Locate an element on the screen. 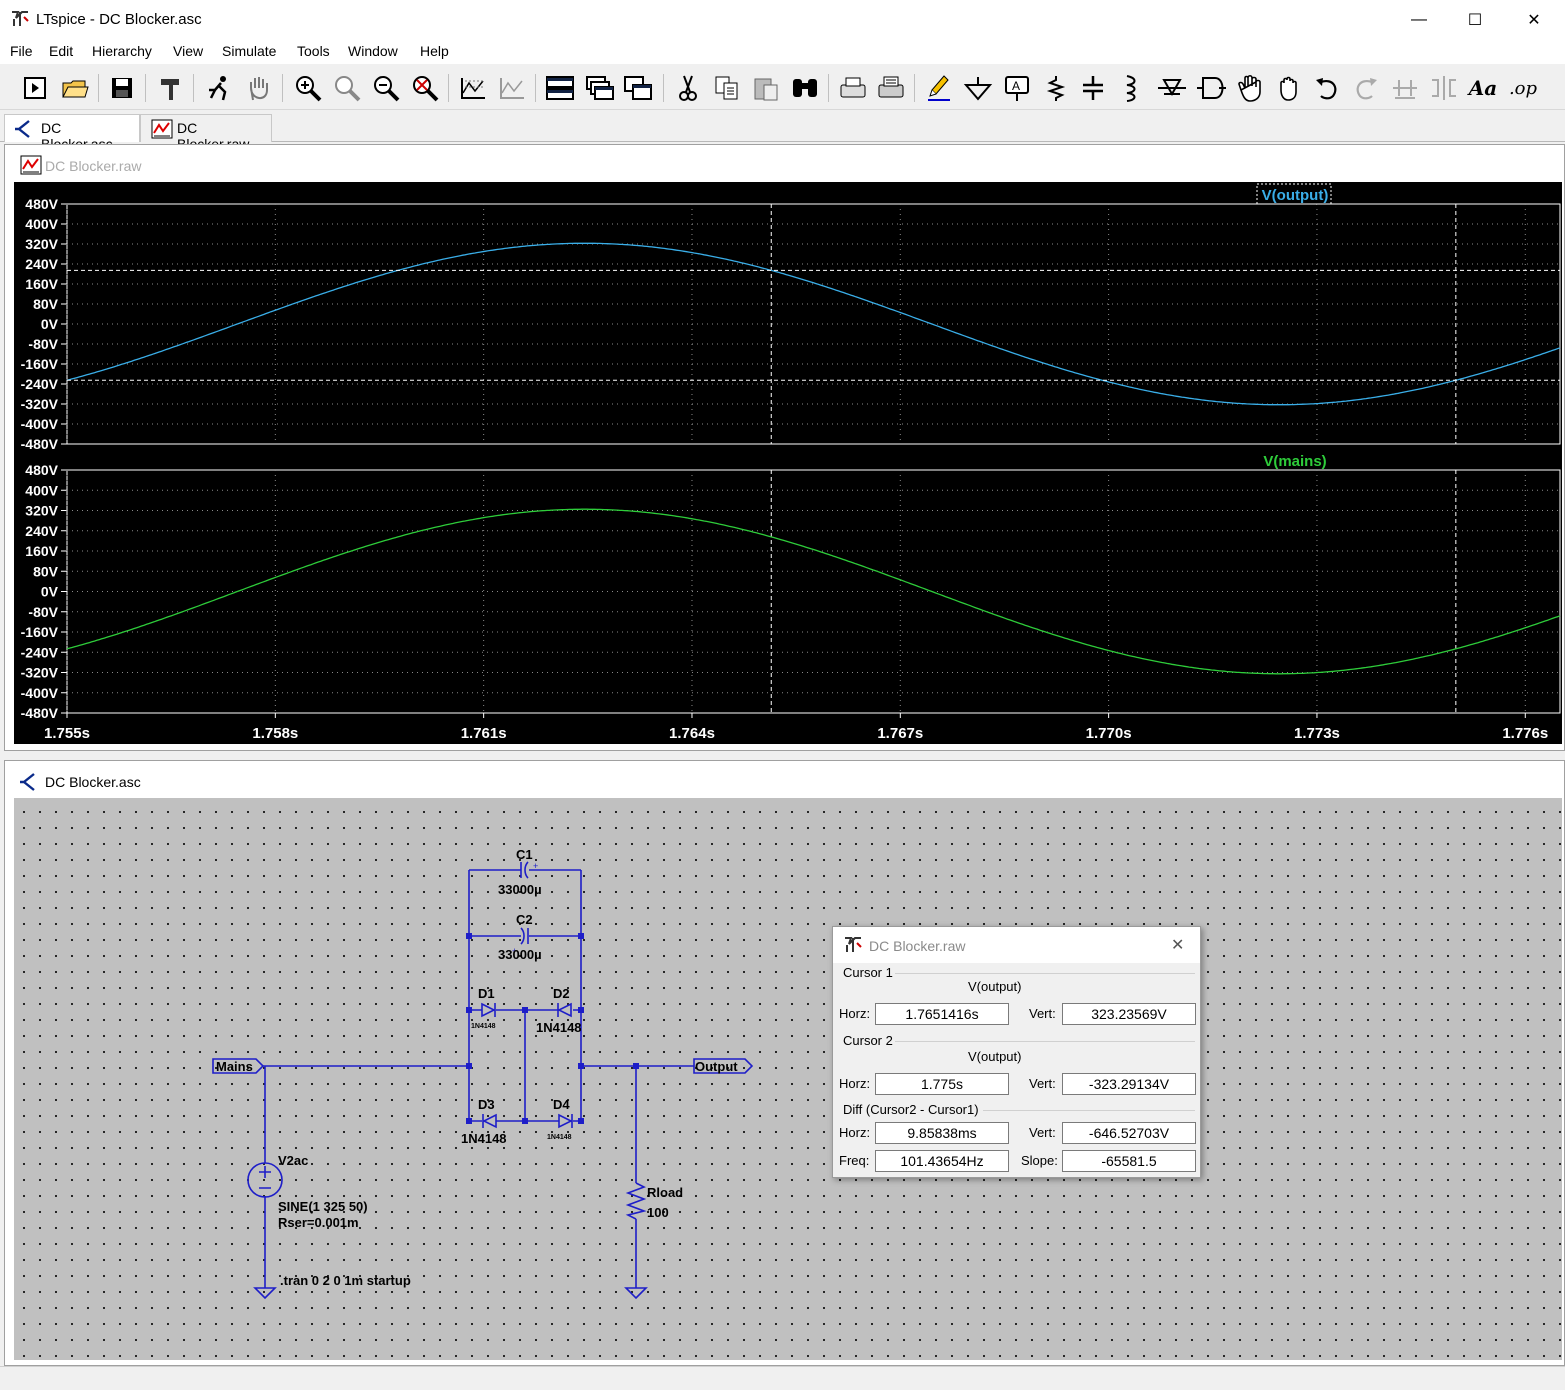  diff-horz-field: 9.85838ms is located at coordinates (942, 1133).